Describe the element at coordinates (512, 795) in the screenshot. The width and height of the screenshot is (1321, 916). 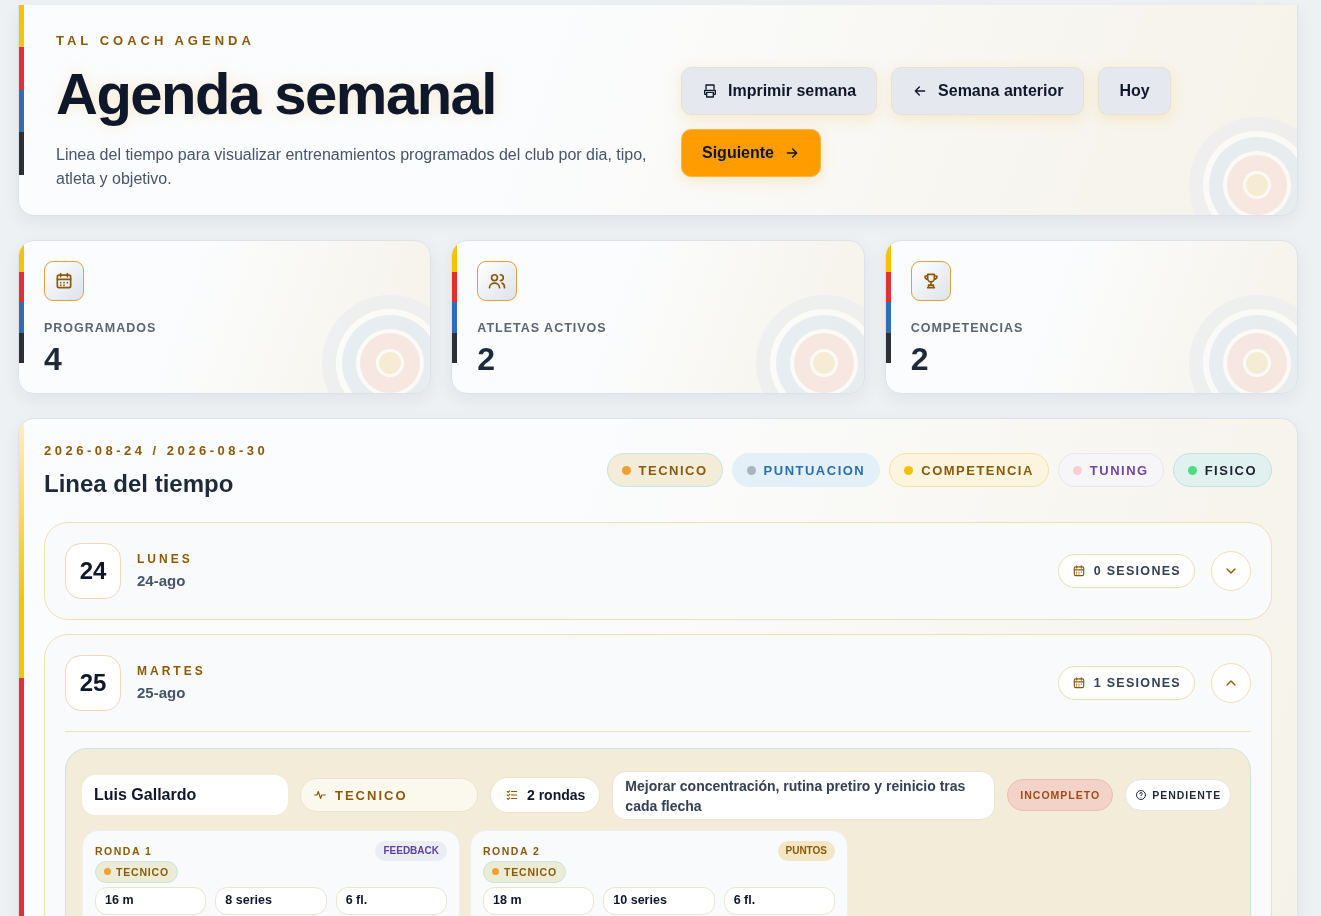
I see `checklist-icon` at that location.